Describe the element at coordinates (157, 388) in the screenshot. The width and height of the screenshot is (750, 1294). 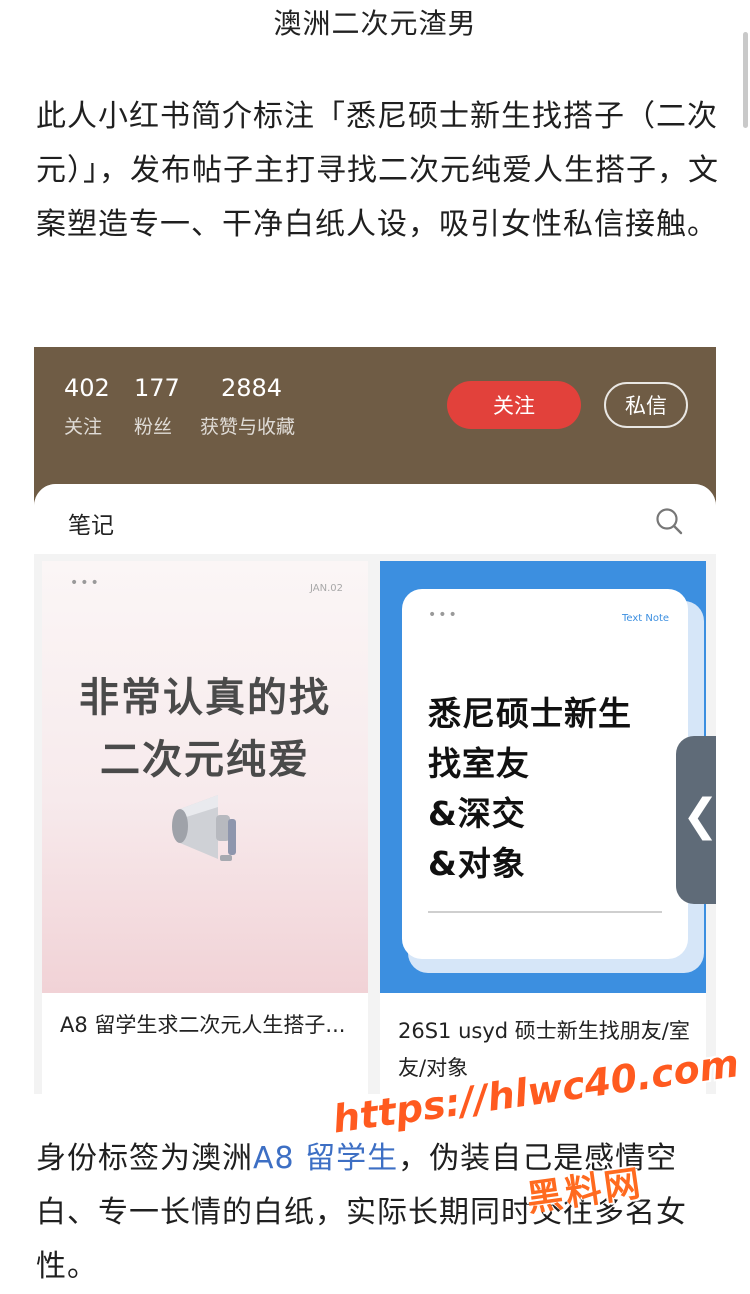
I see `stat-value: 177` at that location.